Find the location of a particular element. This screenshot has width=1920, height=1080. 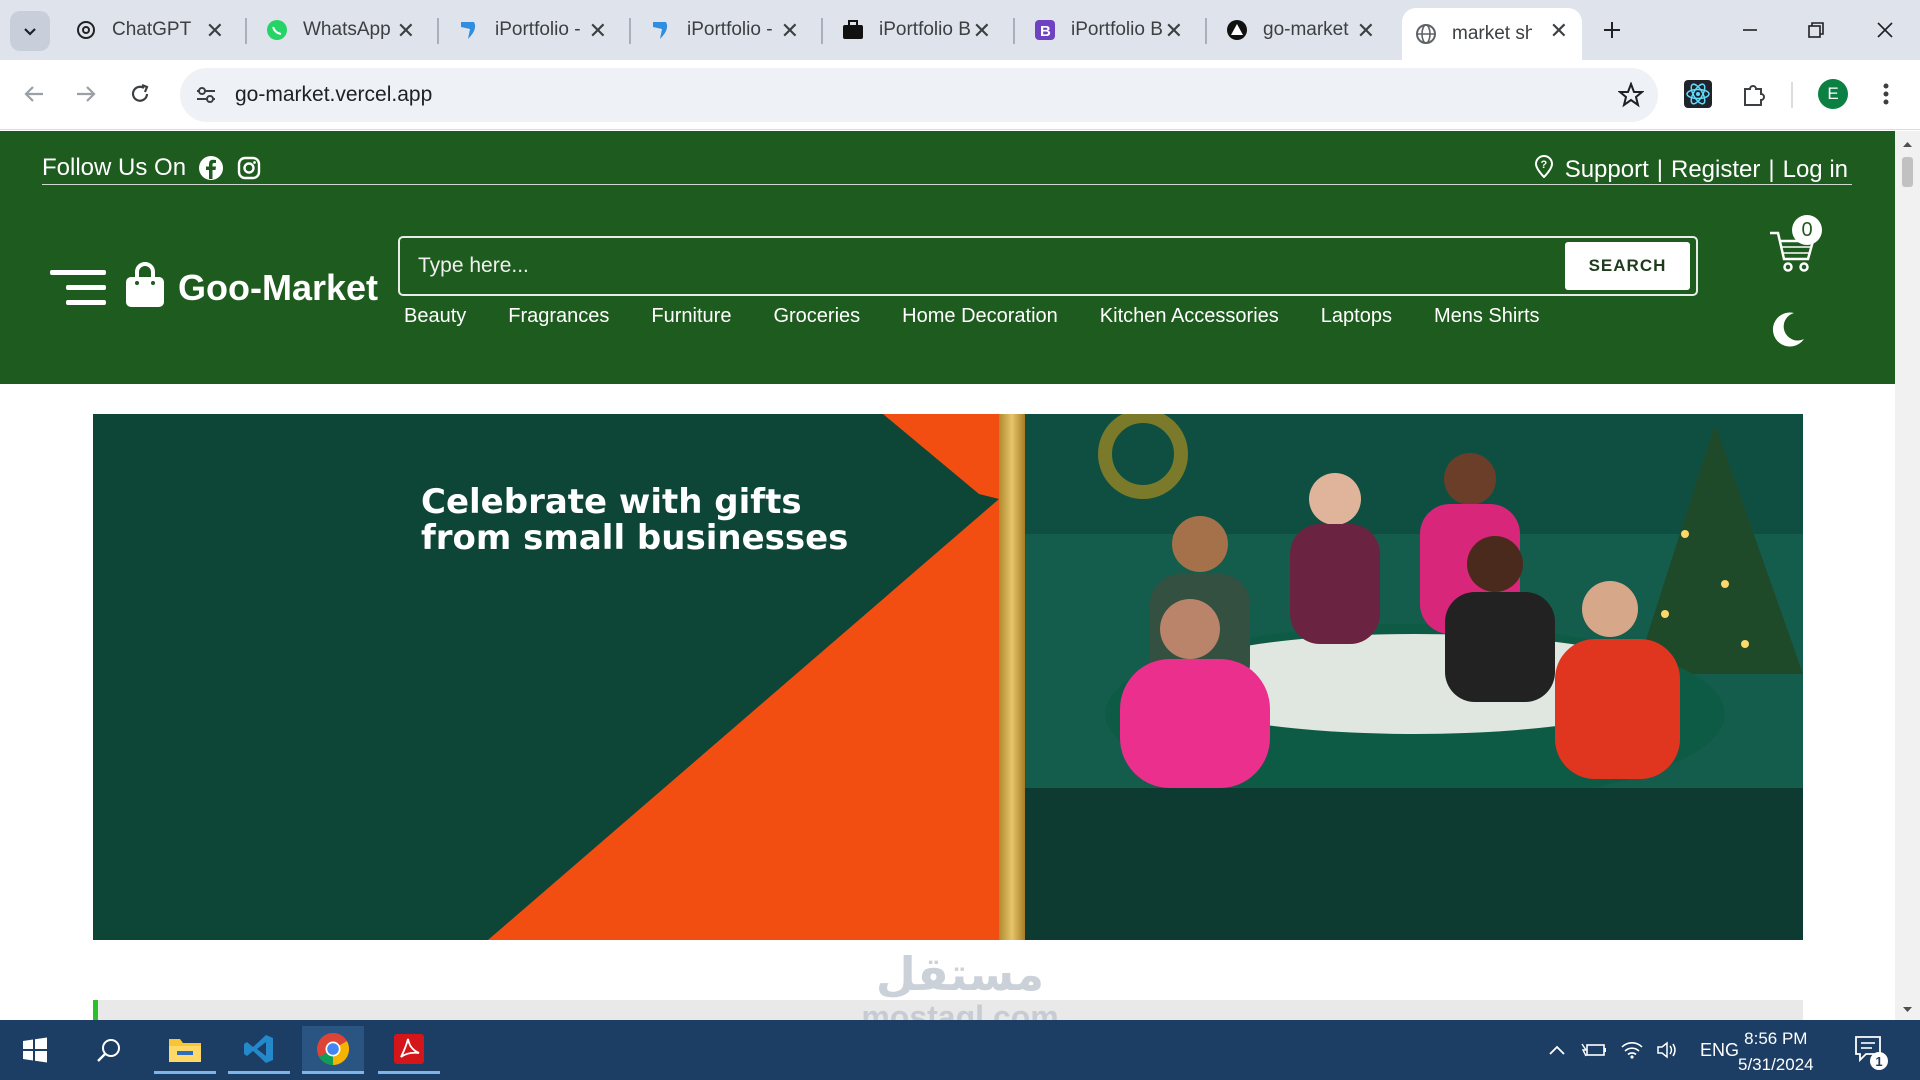

instagram-icon is located at coordinates (249, 168).